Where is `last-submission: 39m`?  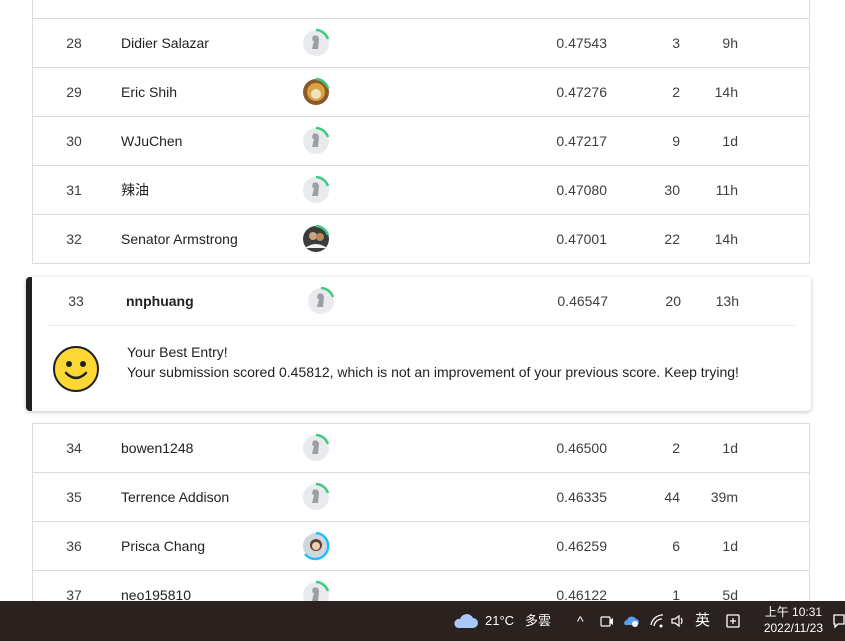
last-submission: 39m is located at coordinates (724, 497).